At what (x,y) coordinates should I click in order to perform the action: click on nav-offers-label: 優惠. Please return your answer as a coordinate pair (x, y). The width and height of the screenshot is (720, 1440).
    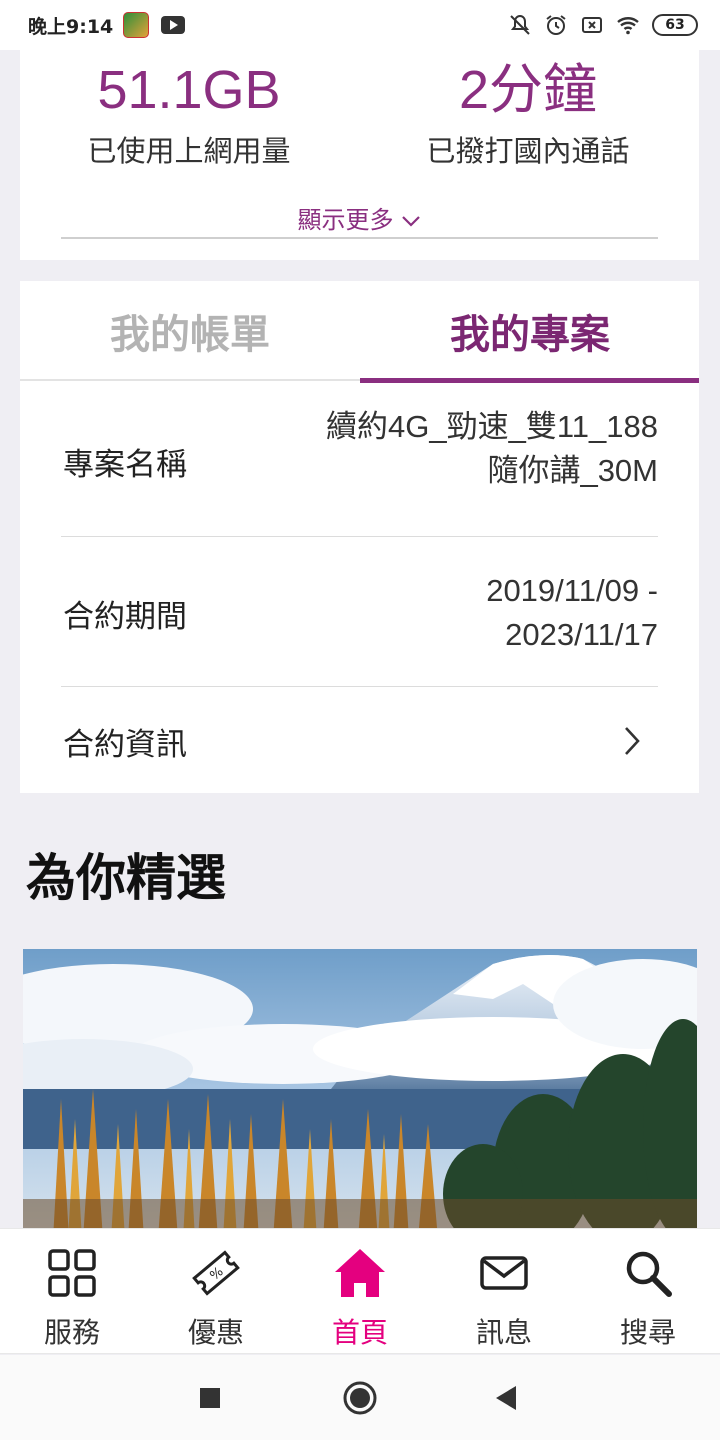
    Looking at the image, I should click on (215, 1332).